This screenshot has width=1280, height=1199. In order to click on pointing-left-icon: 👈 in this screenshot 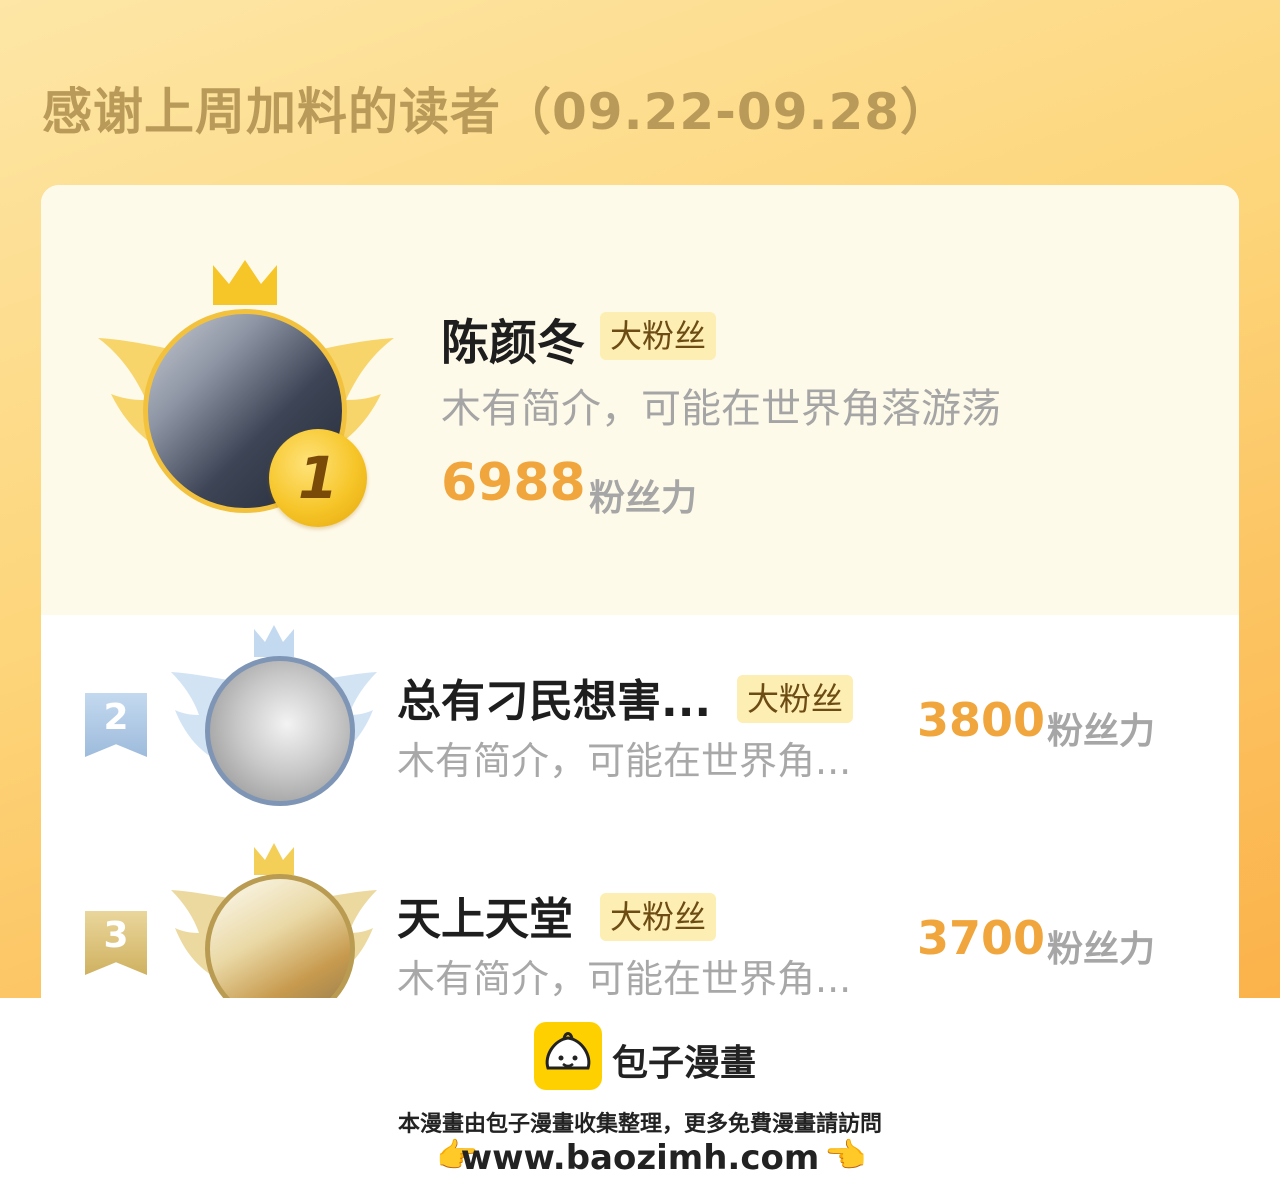, I will do `click(845, 1156)`.